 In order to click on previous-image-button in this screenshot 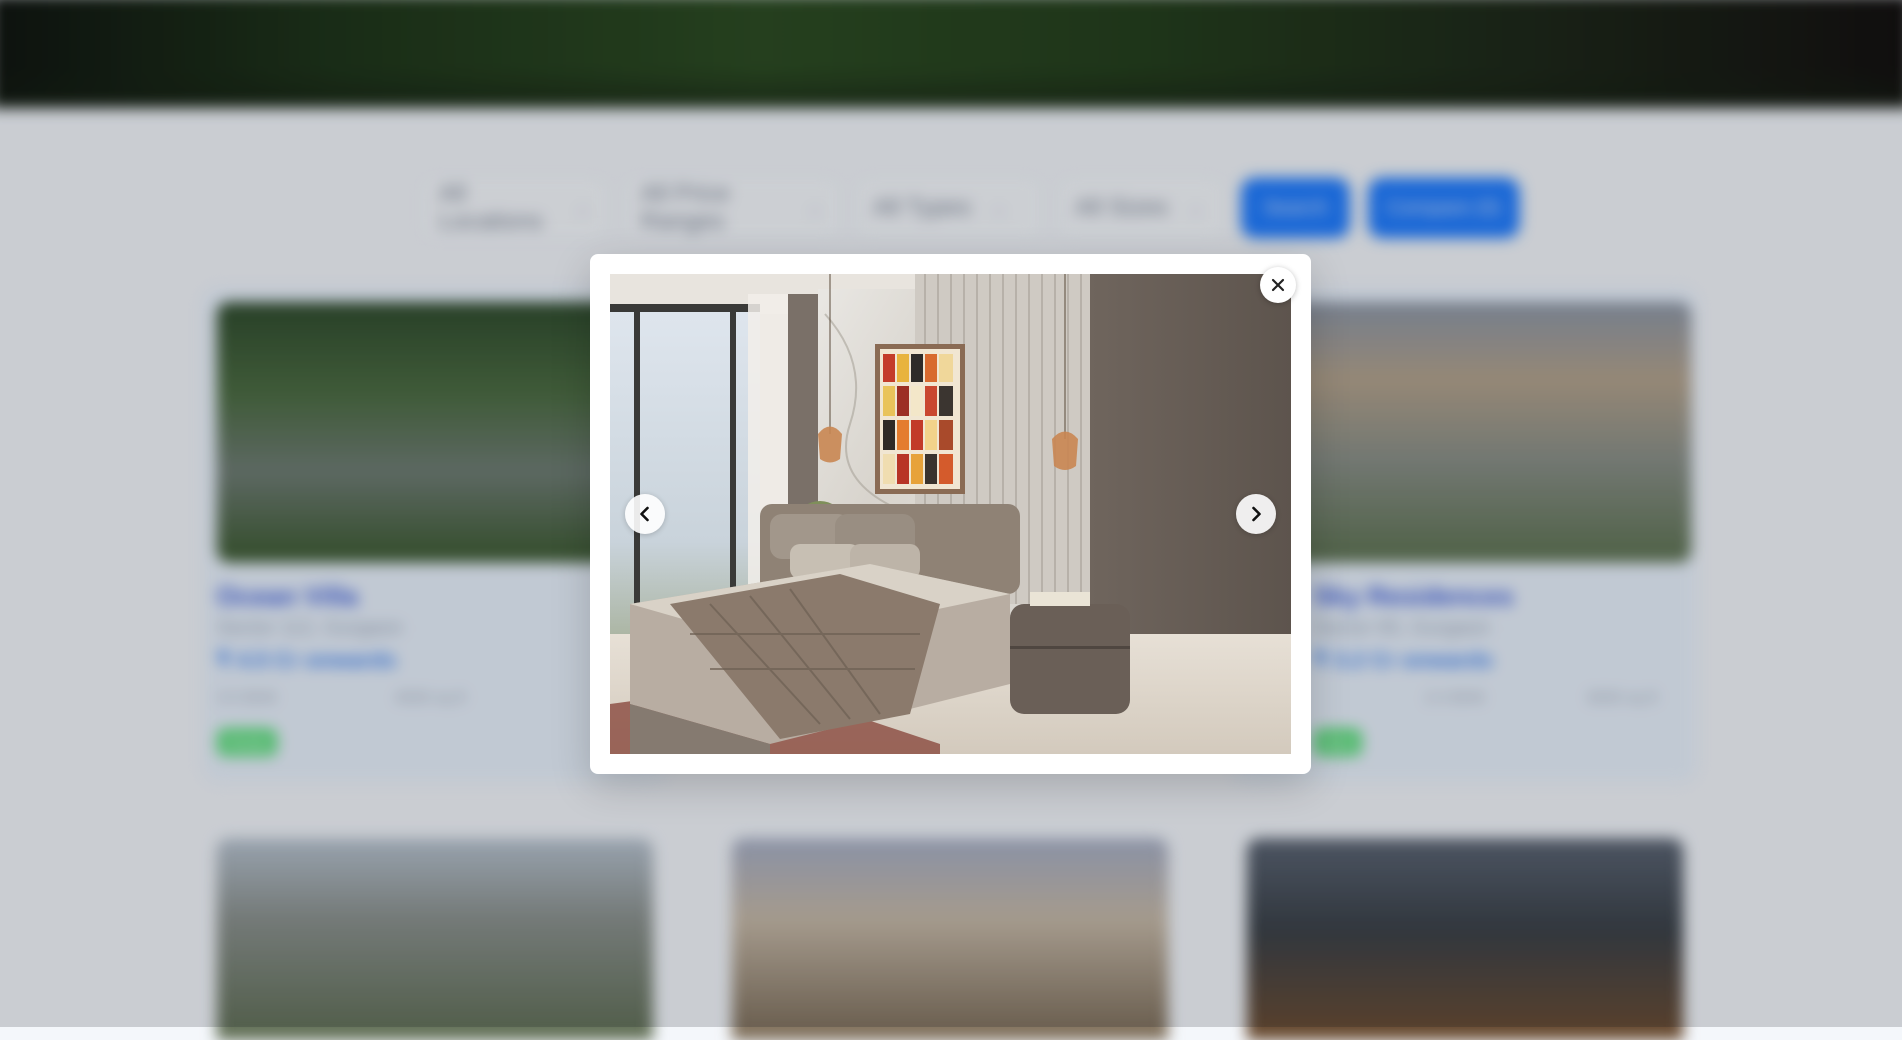, I will do `click(645, 514)`.